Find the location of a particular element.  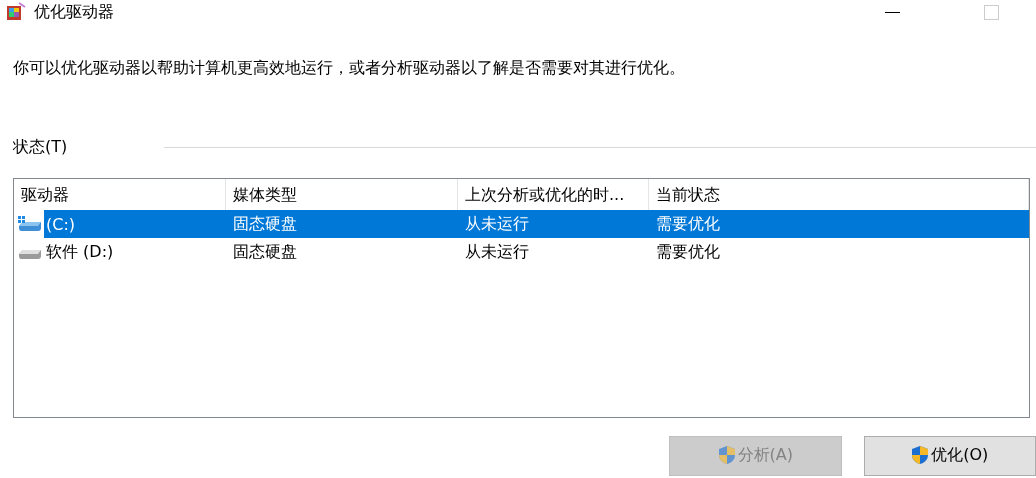

table-cell-text: 从未运行 is located at coordinates (497, 251).